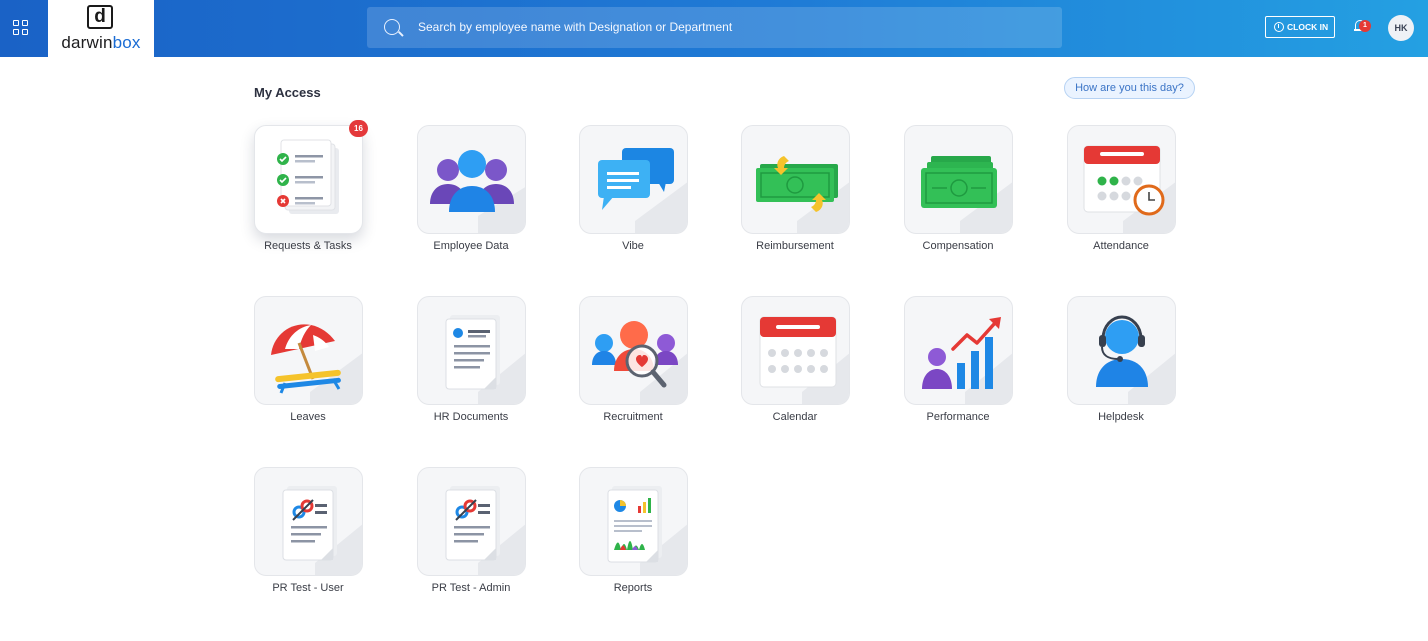 The height and width of the screenshot is (641, 1428). Describe the element at coordinates (633, 246) in the screenshot. I see `tile-label: Vibe` at that location.